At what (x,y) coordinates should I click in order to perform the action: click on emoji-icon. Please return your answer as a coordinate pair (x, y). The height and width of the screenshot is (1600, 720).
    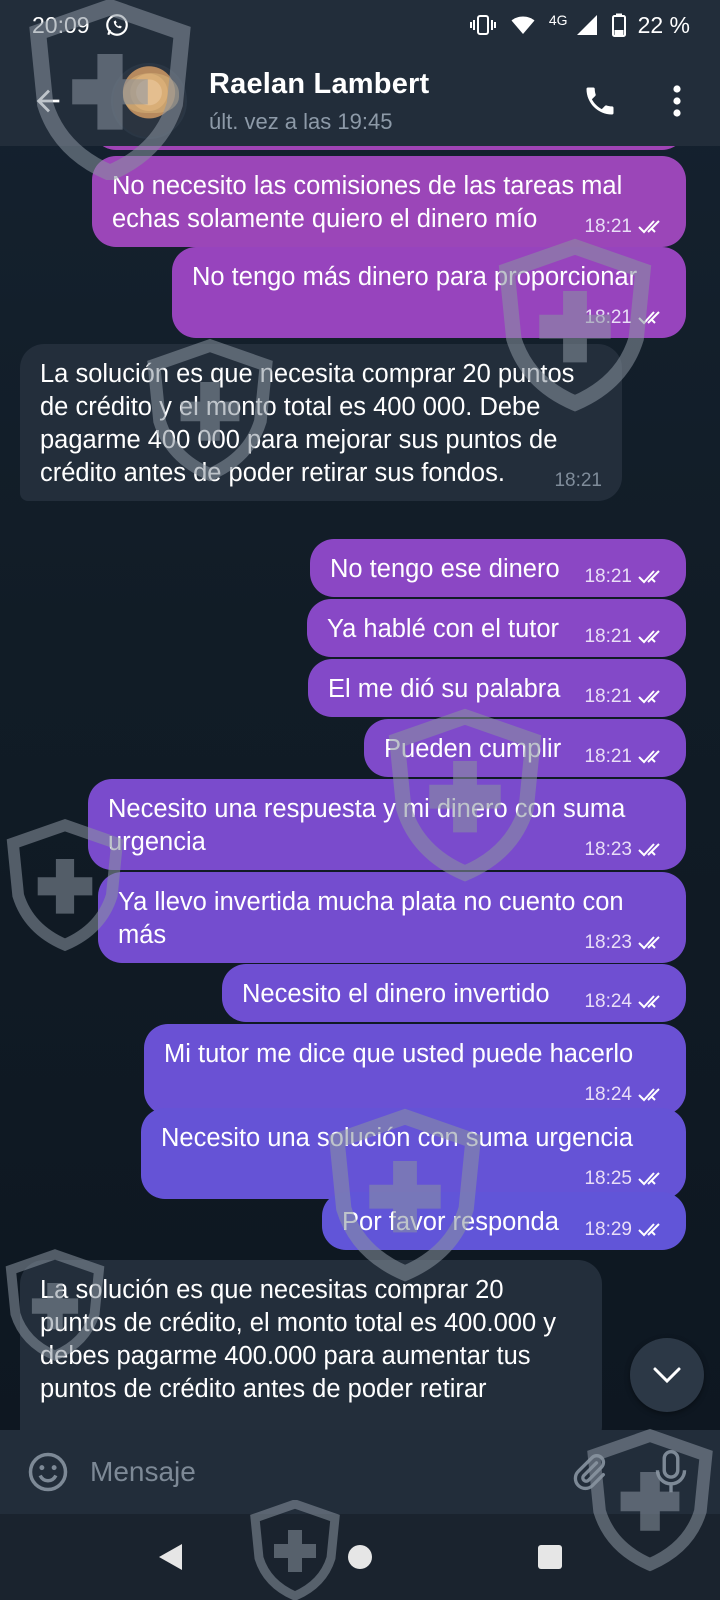
    Looking at the image, I should click on (48, 1472).